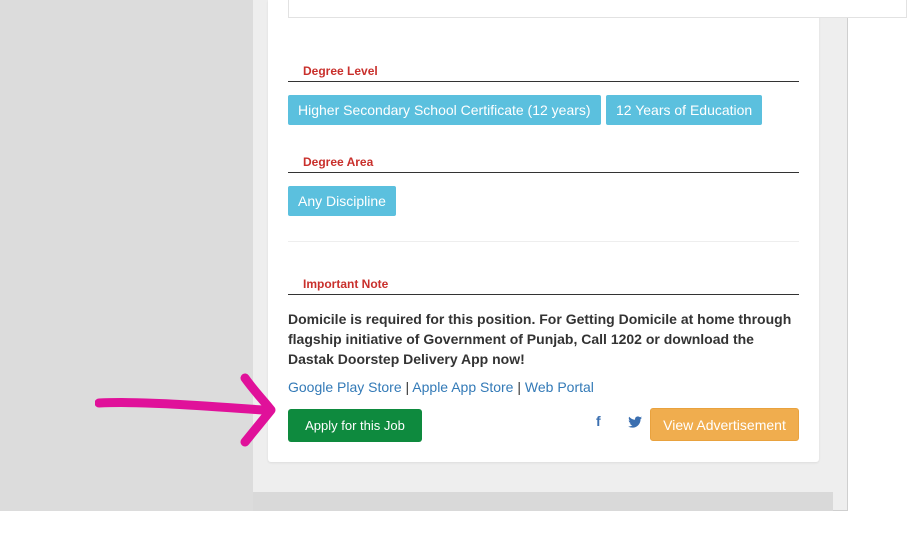  Describe the element at coordinates (342, 201) in the screenshot. I see `degree-area-tag-any-discipline: Any Discipline` at that location.